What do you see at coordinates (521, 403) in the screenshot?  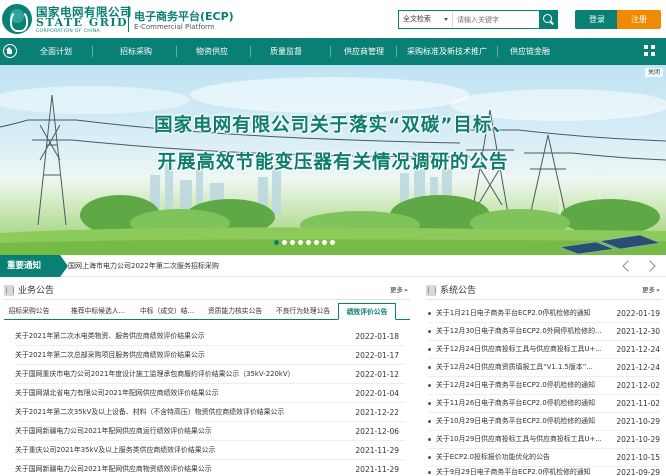 I see `list-item-title: 关于11月26日电子商务平台ECP2.0停机检修的通知` at bounding box center [521, 403].